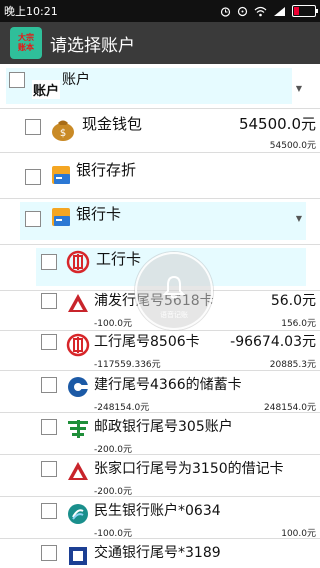 The image size is (320, 568). What do you see at coordinates (113, 324) in the screenshot?
I see `account-sub-left: -100.0元` at bounding box center [113, 324].